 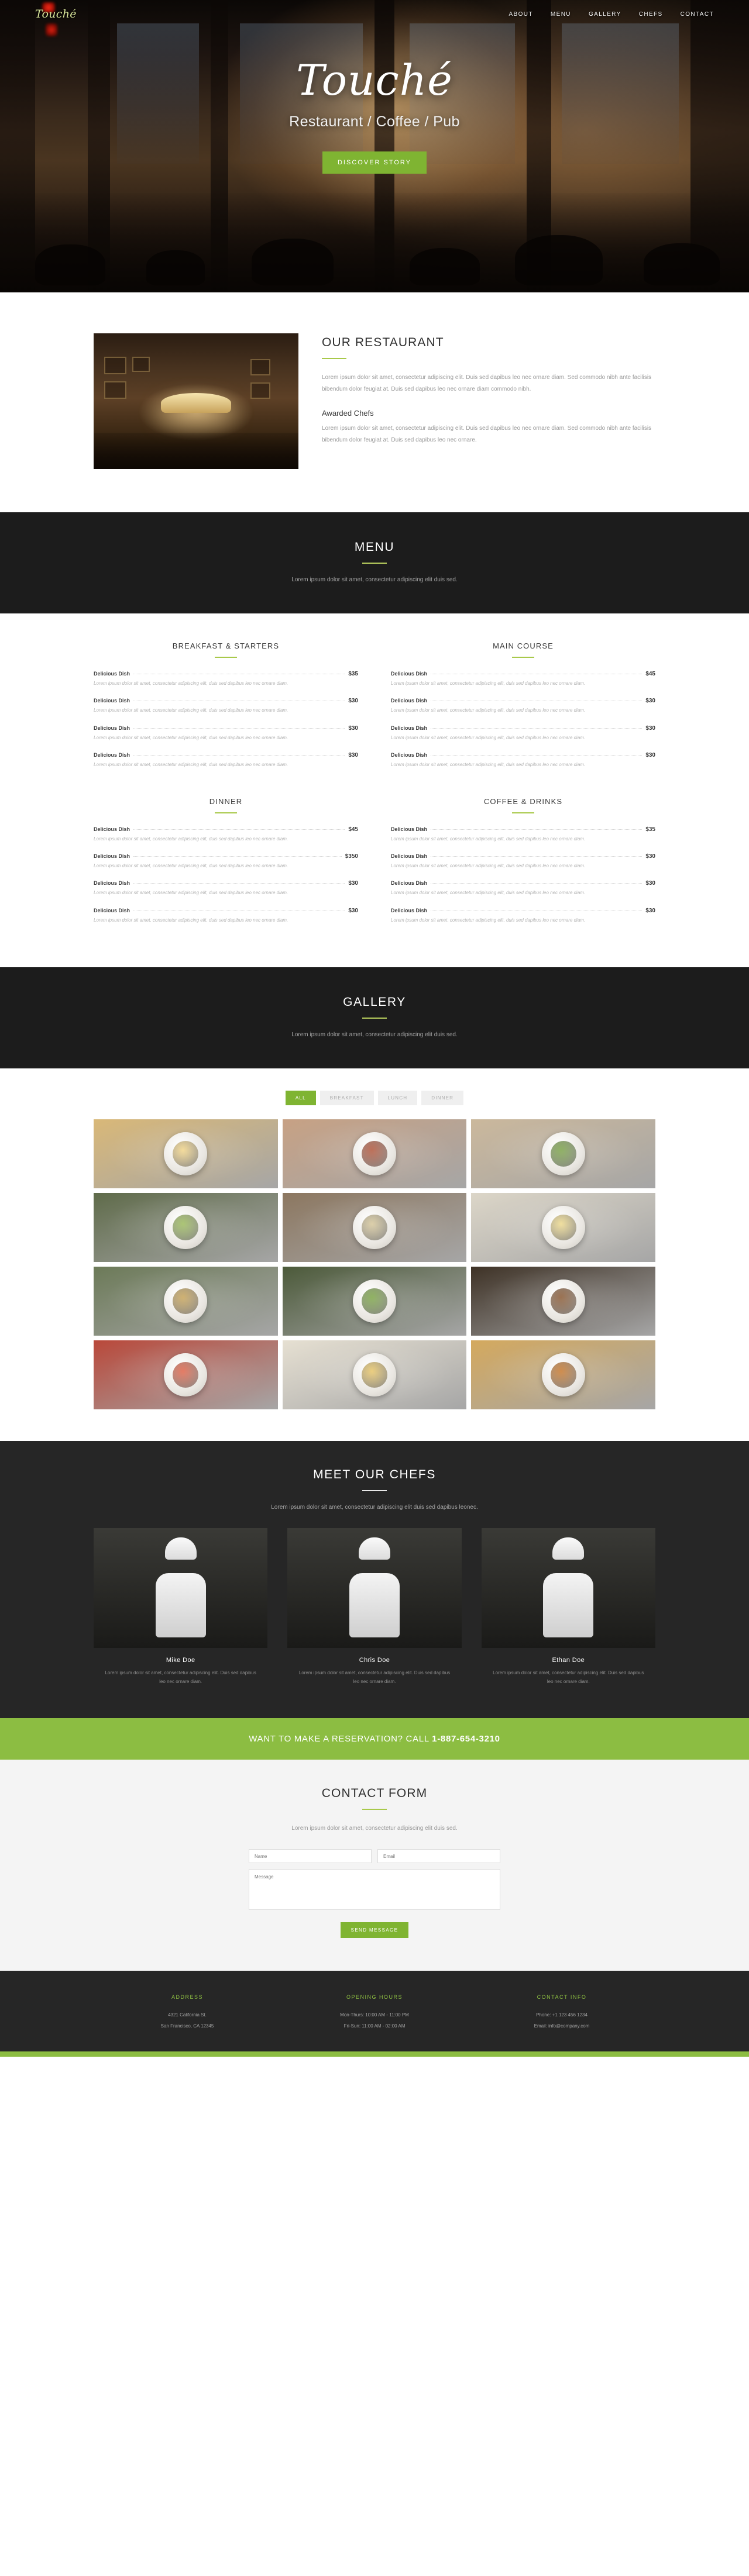 I want to click on gallery-filter-all: ALL, so click(x=301, y=1099).